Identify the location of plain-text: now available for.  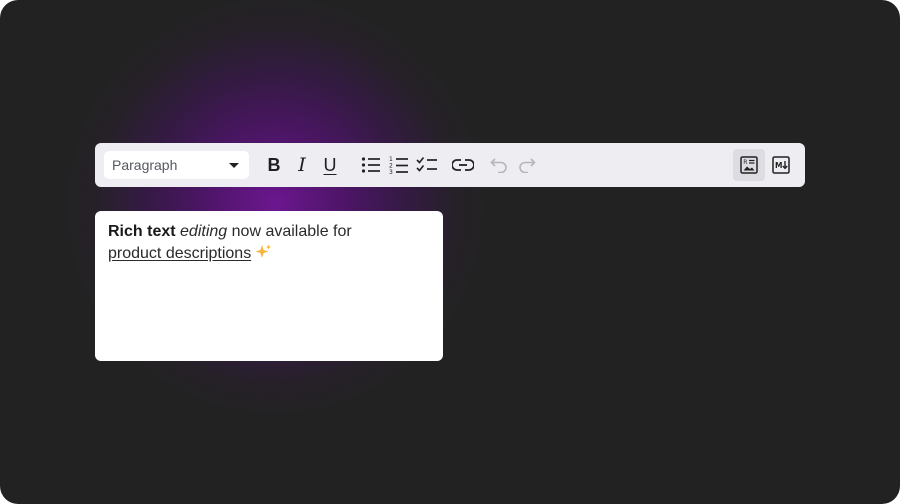
(291, 231).